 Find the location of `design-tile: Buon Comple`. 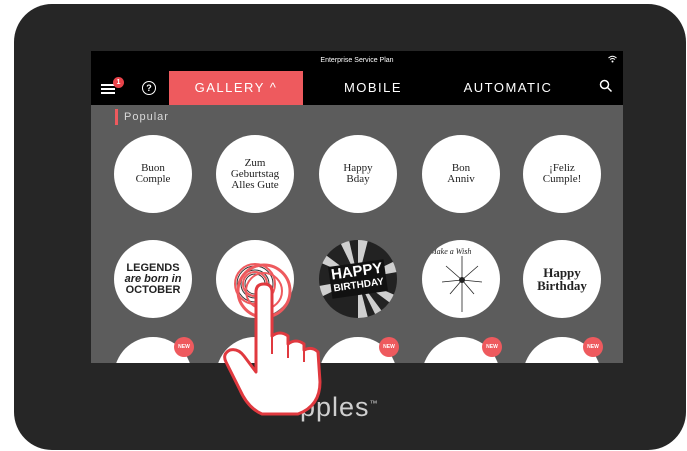

design-tile: Buon Comple is located at coordinates (153, 174).